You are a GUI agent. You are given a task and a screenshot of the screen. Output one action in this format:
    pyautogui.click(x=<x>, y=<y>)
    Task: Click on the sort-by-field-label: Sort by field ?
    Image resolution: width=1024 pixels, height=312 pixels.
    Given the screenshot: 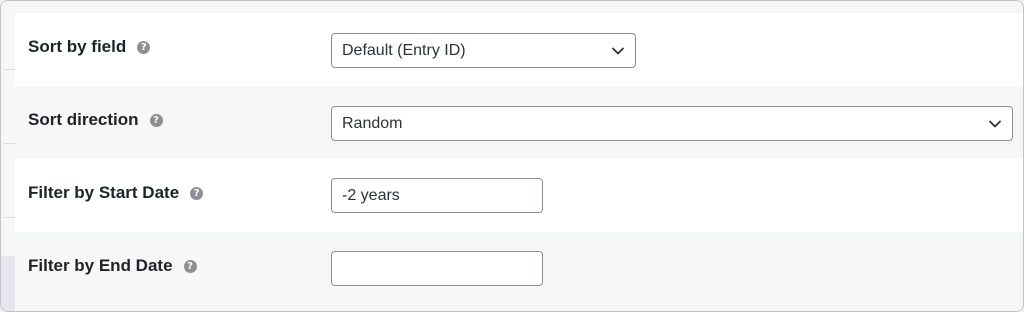 What is the action you would take?
    pyautogui.click(x=89, y=47)
    